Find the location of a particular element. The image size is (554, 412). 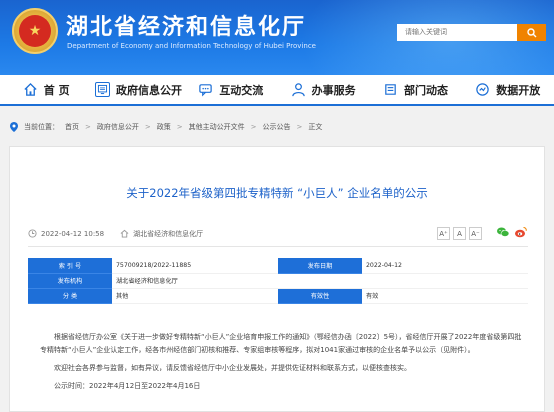

nav-home: 首 页 is located at coordinates (46, 89).